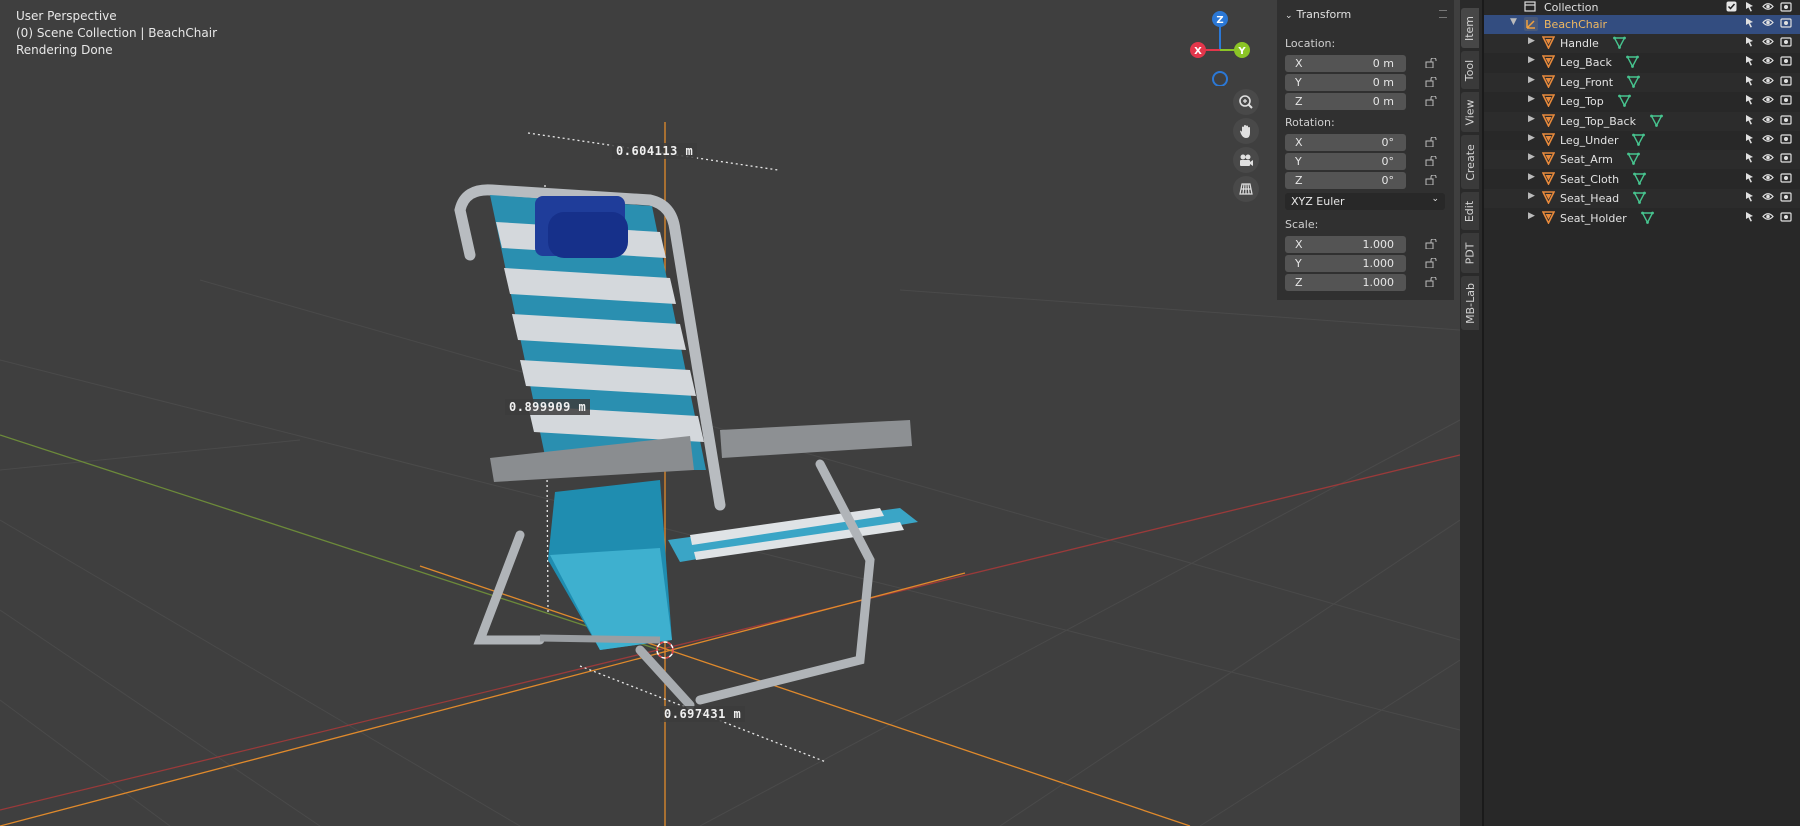 This screenshot has height=826, width=1800. I want to click on outliner-child-row: ▶ Seat_Holder, so click(1642, 218).